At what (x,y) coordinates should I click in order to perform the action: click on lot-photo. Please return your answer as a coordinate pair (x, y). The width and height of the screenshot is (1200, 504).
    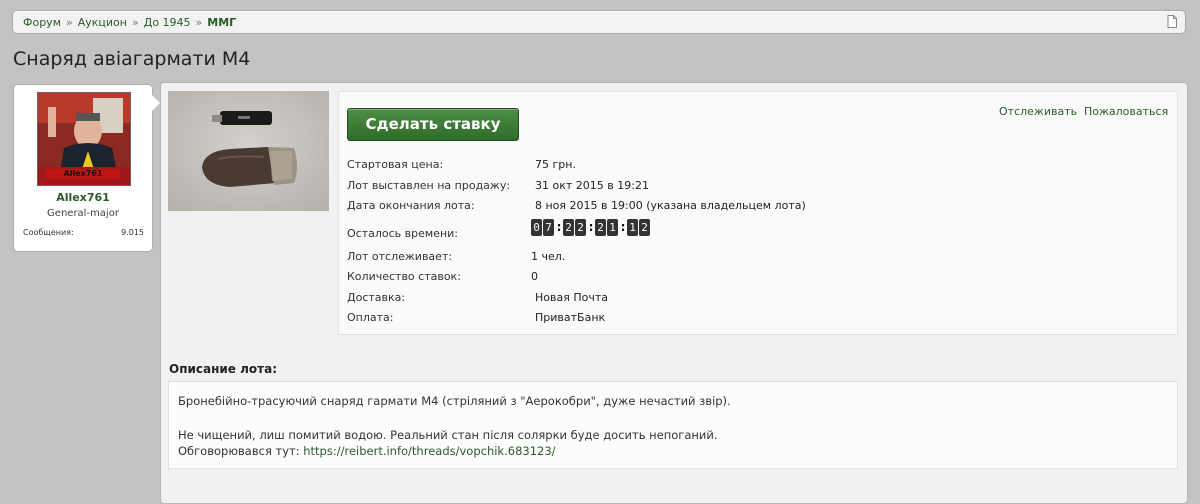
    Looking at the image, I should click on (248, 151).